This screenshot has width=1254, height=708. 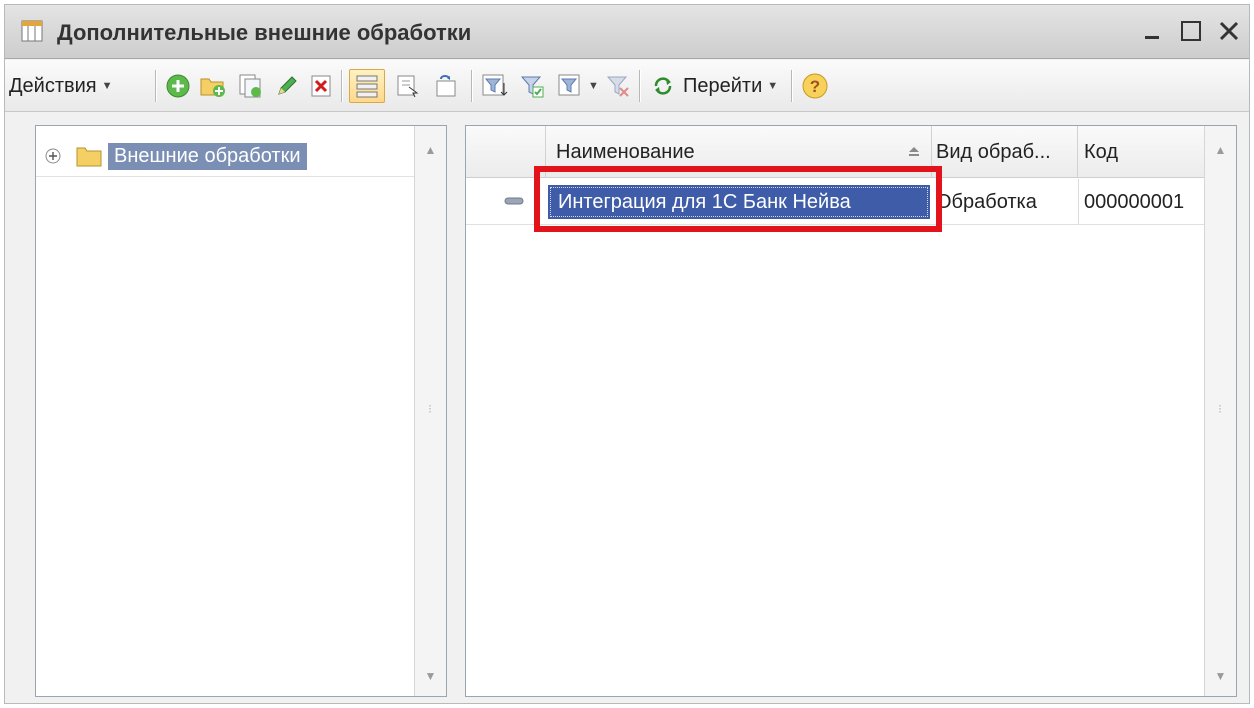 I want to click on edit-button, so click(x=287, y=86).